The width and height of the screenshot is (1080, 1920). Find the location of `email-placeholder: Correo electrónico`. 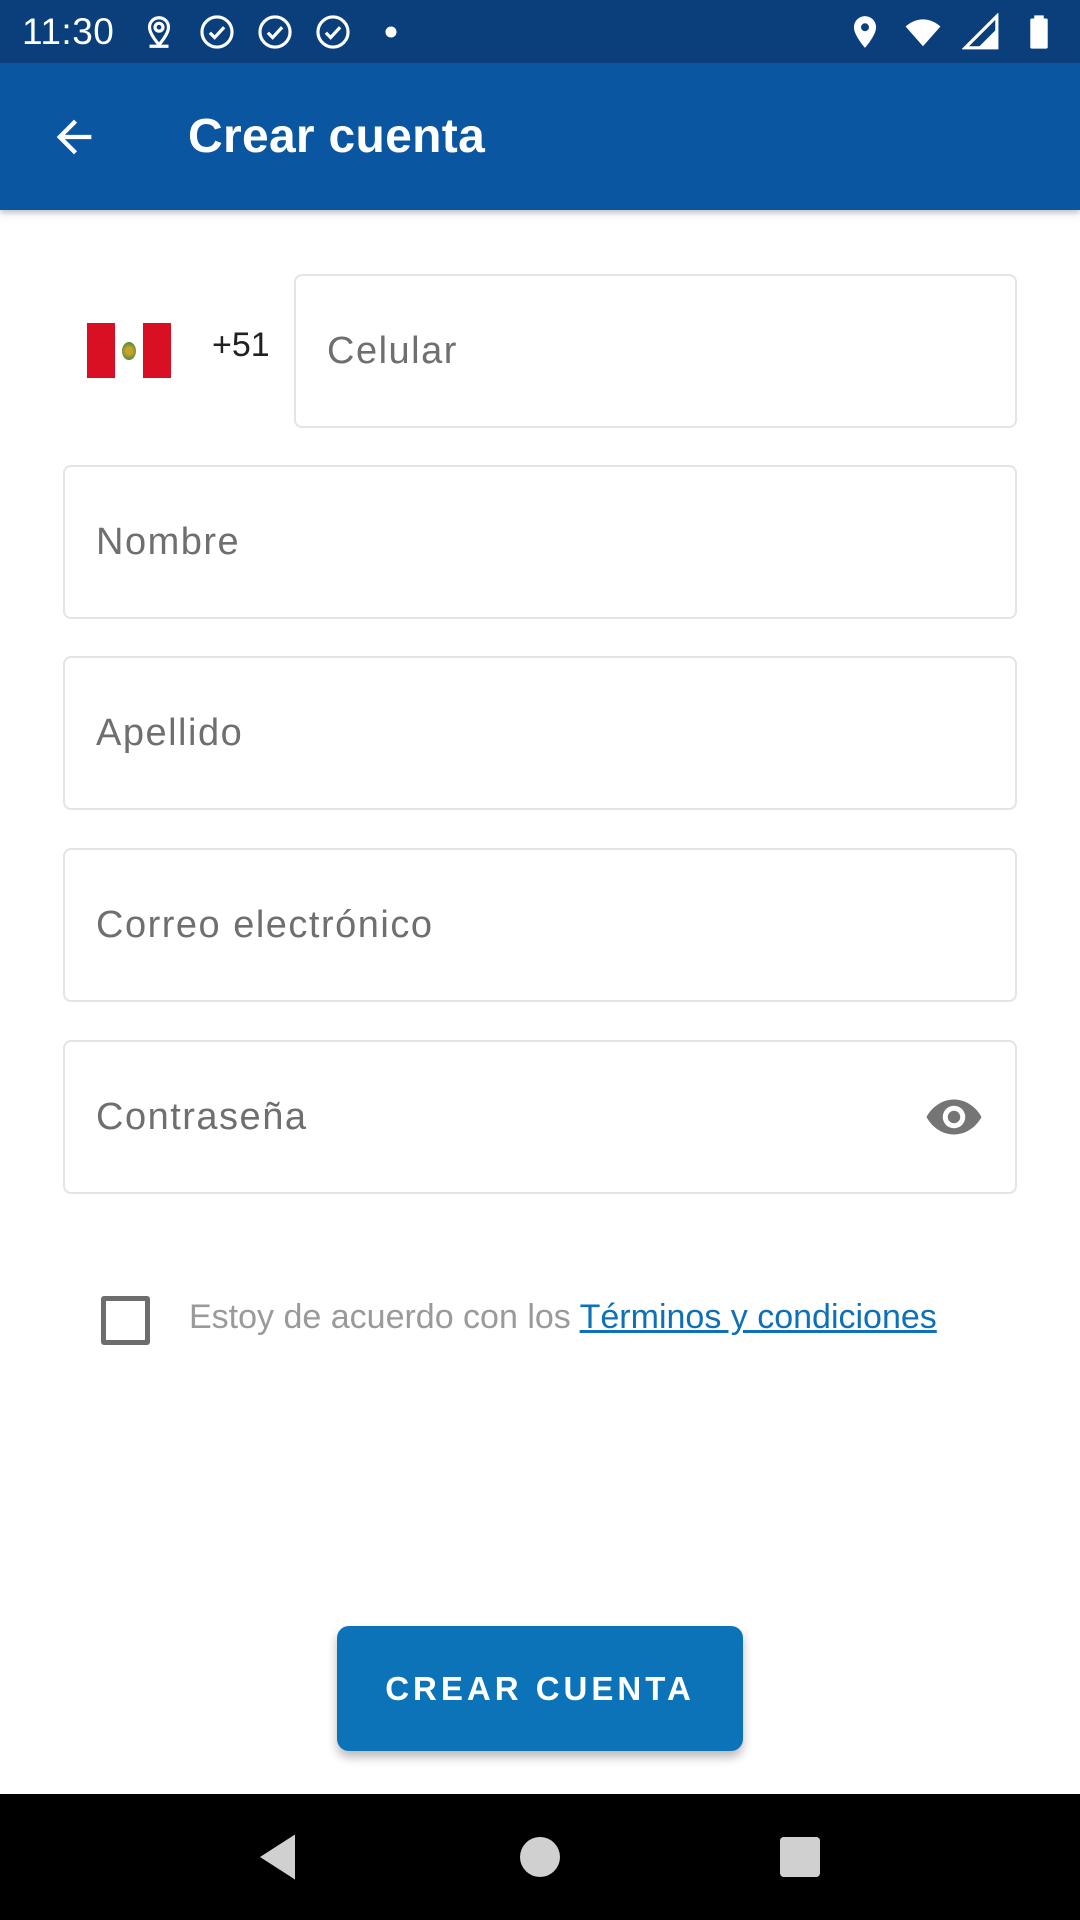

email-placeholder: Correo electrónico is located at coordinates (265, 924).